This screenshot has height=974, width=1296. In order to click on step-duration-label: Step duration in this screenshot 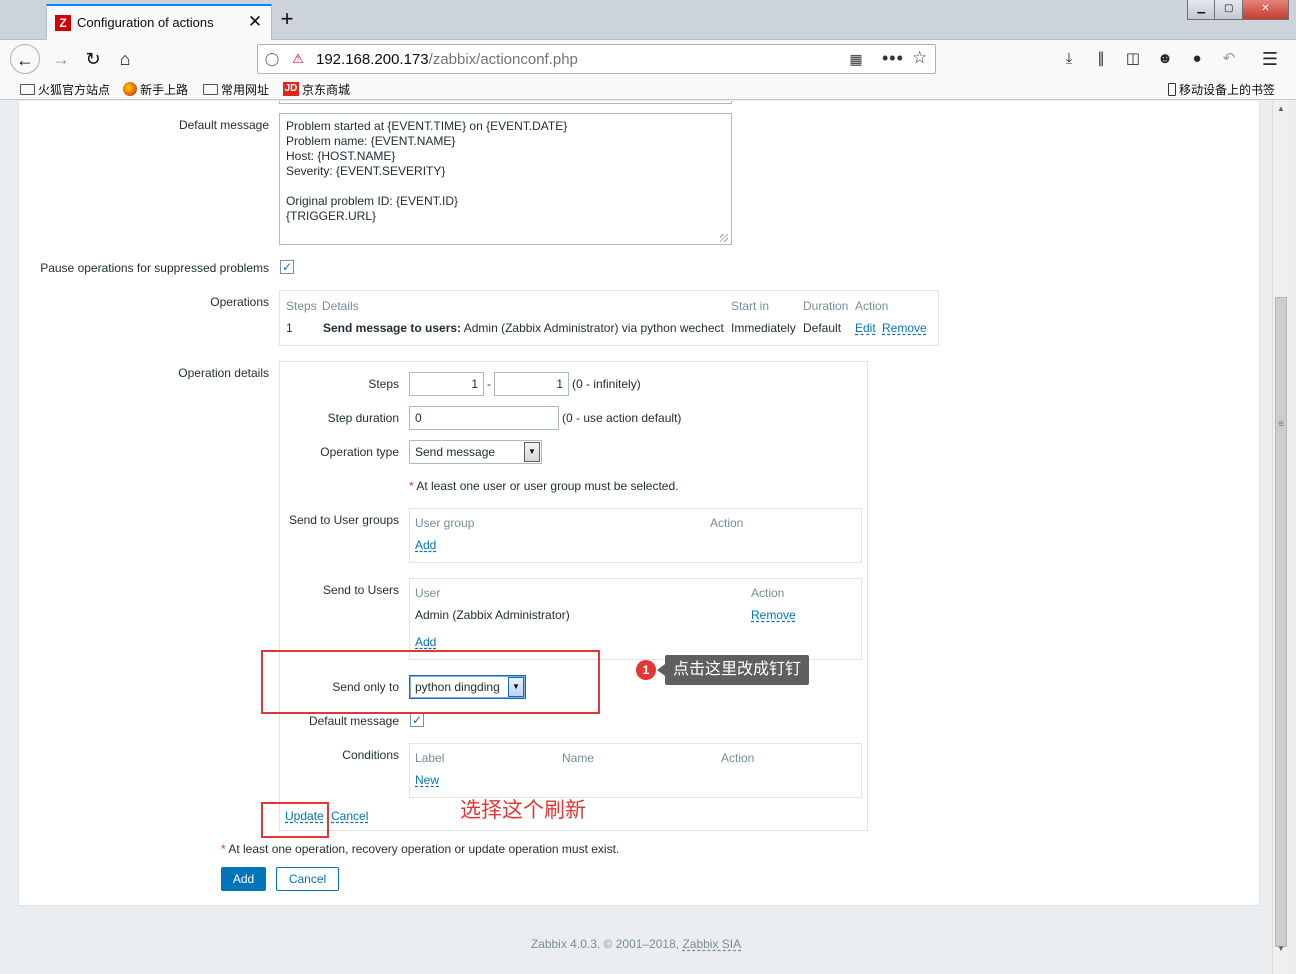, I will do `click(363, 418)`.